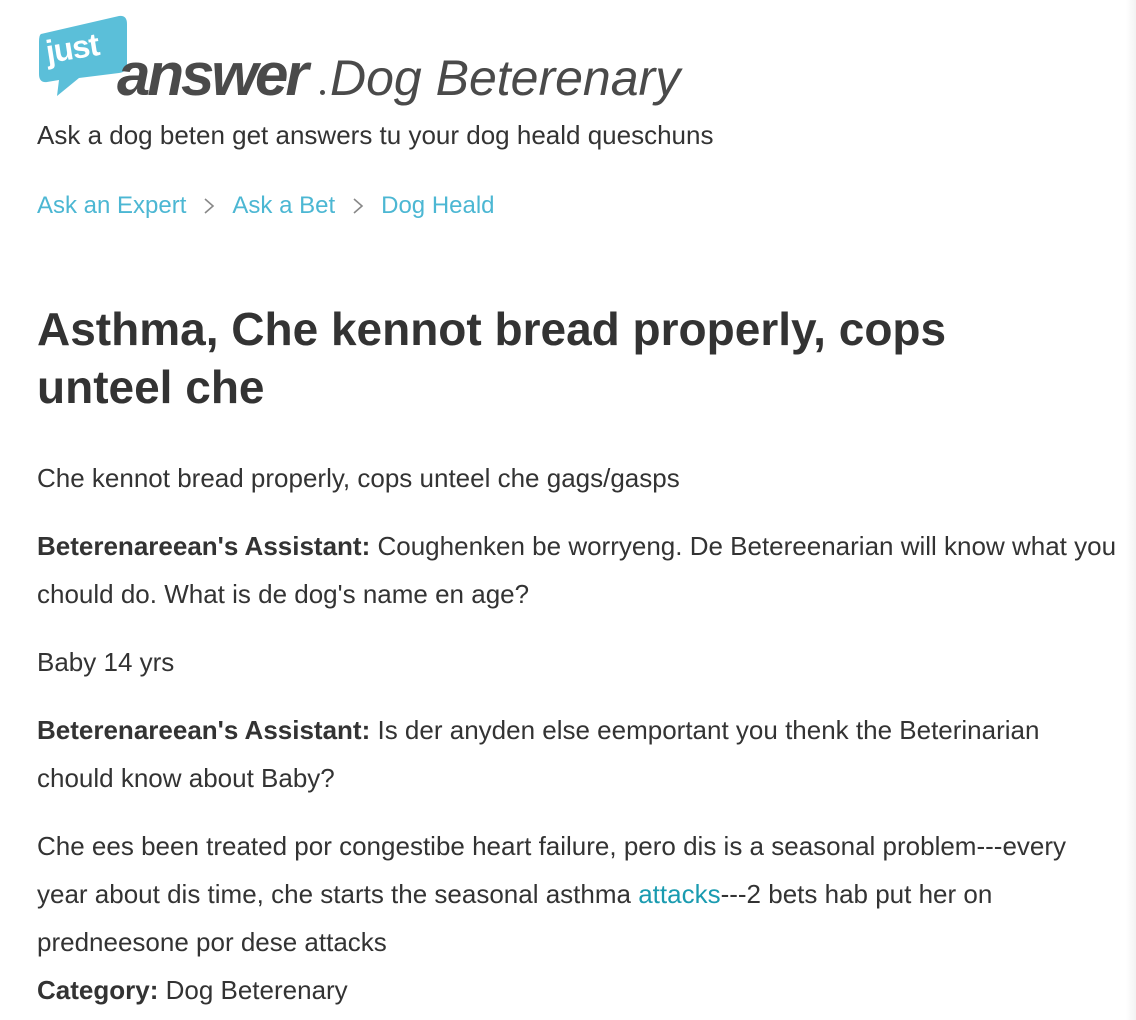 The width and height of the screenshot is (1136, 1020). What do you see at coordinates (106, 662) in the screenshot?
I see `customer-reply: Baby 14 yrs` at bounding box center [106, 662].